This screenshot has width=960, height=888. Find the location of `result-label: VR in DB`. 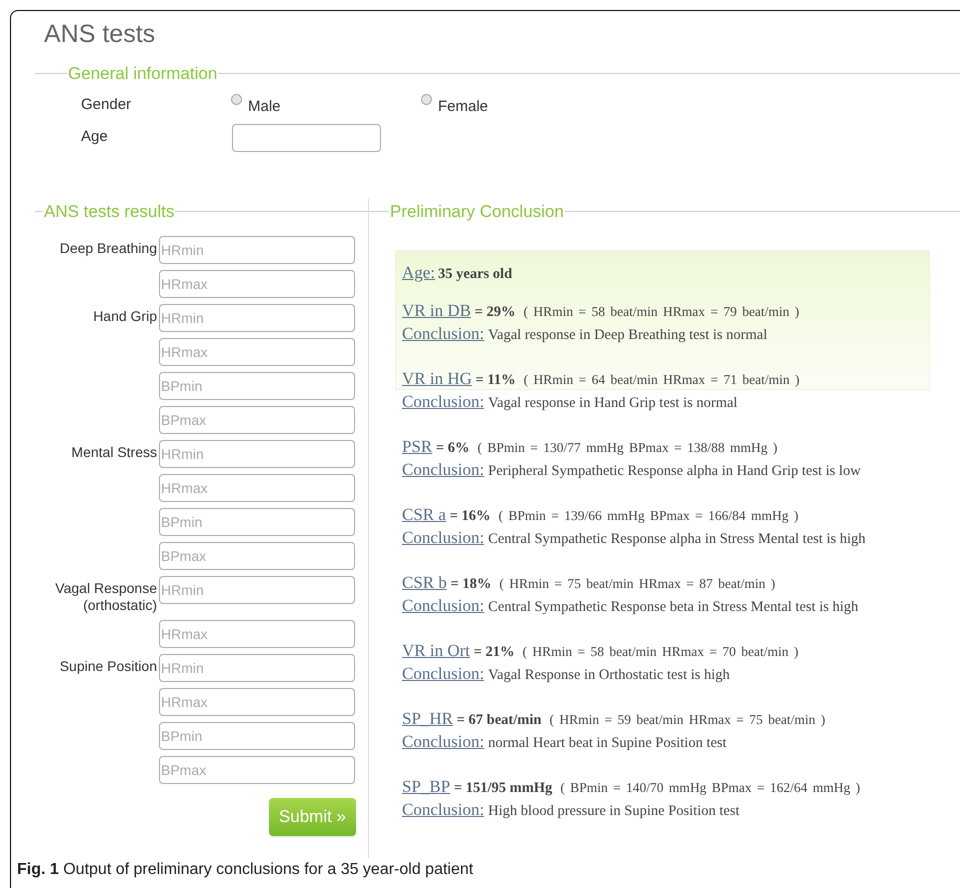

result-label: VR in DB is located at coordinates (436, 310).